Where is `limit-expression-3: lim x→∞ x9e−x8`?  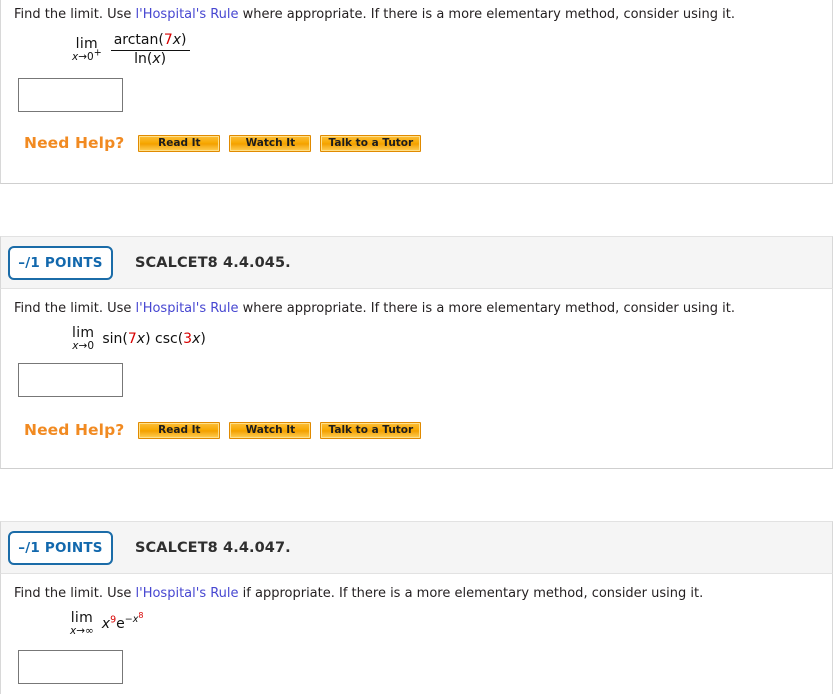
limit-expression-3: lim x→∞ x9e−x8 is located at coordinates (106, 624).